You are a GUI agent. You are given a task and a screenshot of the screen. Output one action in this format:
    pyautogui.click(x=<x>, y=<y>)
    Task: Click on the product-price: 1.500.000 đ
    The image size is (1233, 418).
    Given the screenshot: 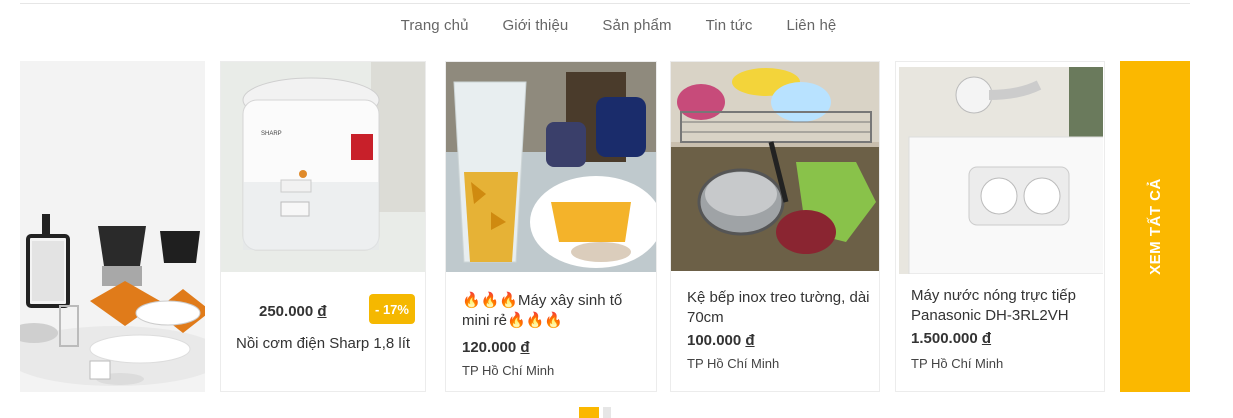 What is the action you would take?
    pyautogui.click(x=951, y=338)
    